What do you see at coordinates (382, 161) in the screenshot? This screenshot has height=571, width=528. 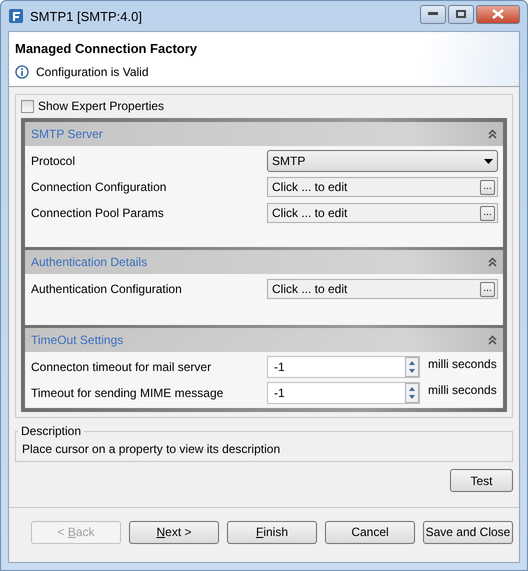 I see `protocol-dropdown: SMTP` at bounding box center [382, 161].